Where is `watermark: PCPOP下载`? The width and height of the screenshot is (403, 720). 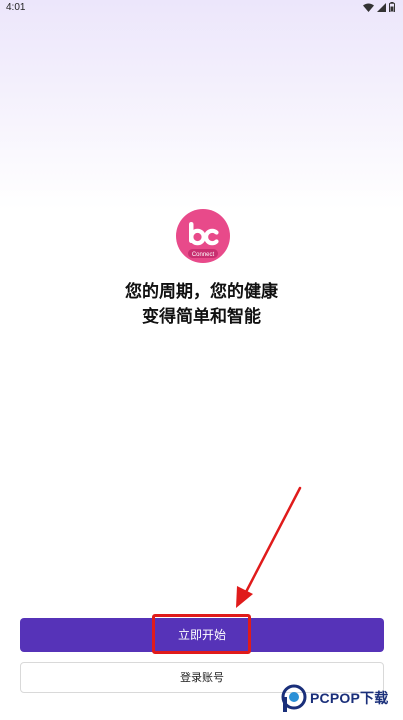 watermark: PCPOP下载 is located at coordinates (340, 701).